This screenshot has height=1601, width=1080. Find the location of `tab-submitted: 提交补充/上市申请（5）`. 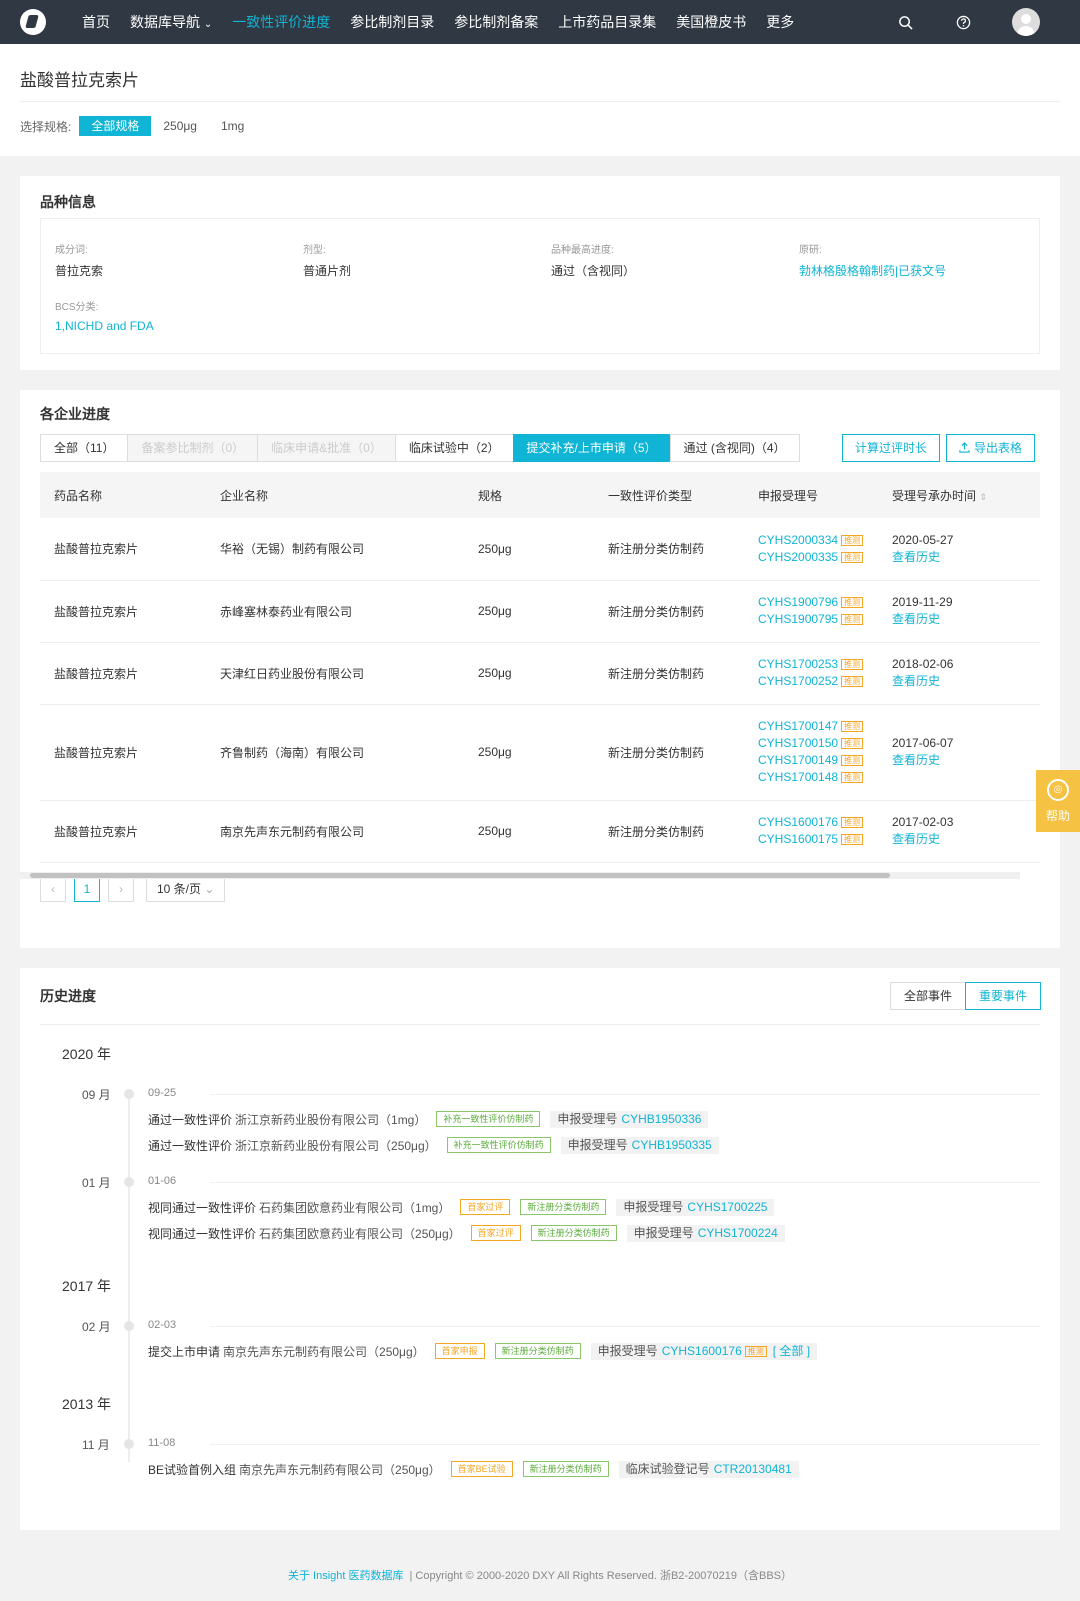

tab-submitted: 提交补充/上市申请（5） is located at coordinates (591, 448).